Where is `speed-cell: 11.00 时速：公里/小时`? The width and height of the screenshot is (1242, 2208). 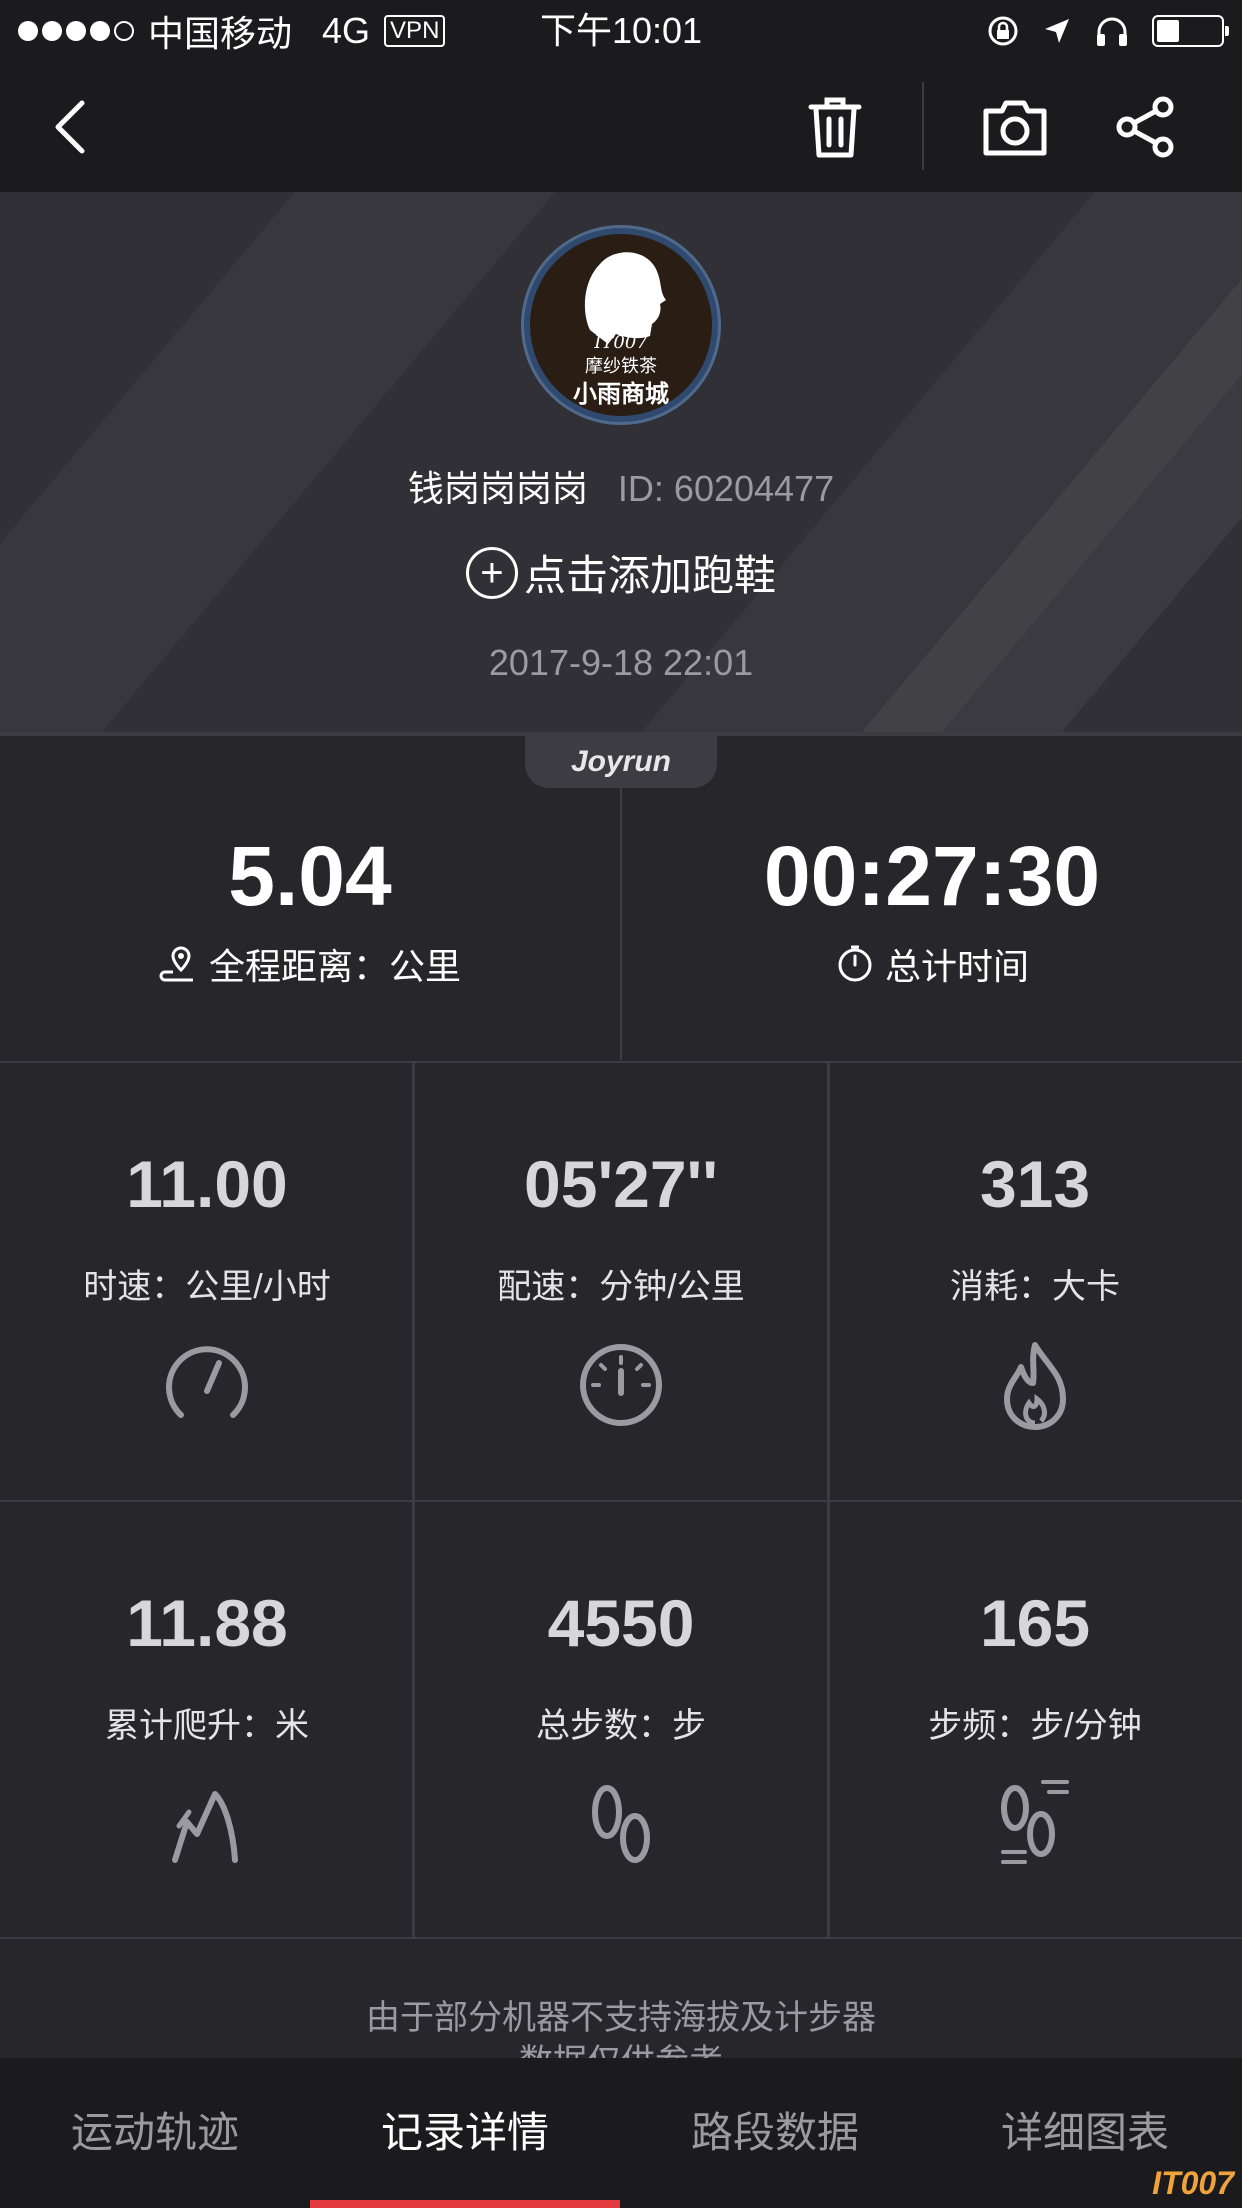
speed-cell: 11.00 时速：公里/小时 is located at coordinates (207, 1281).